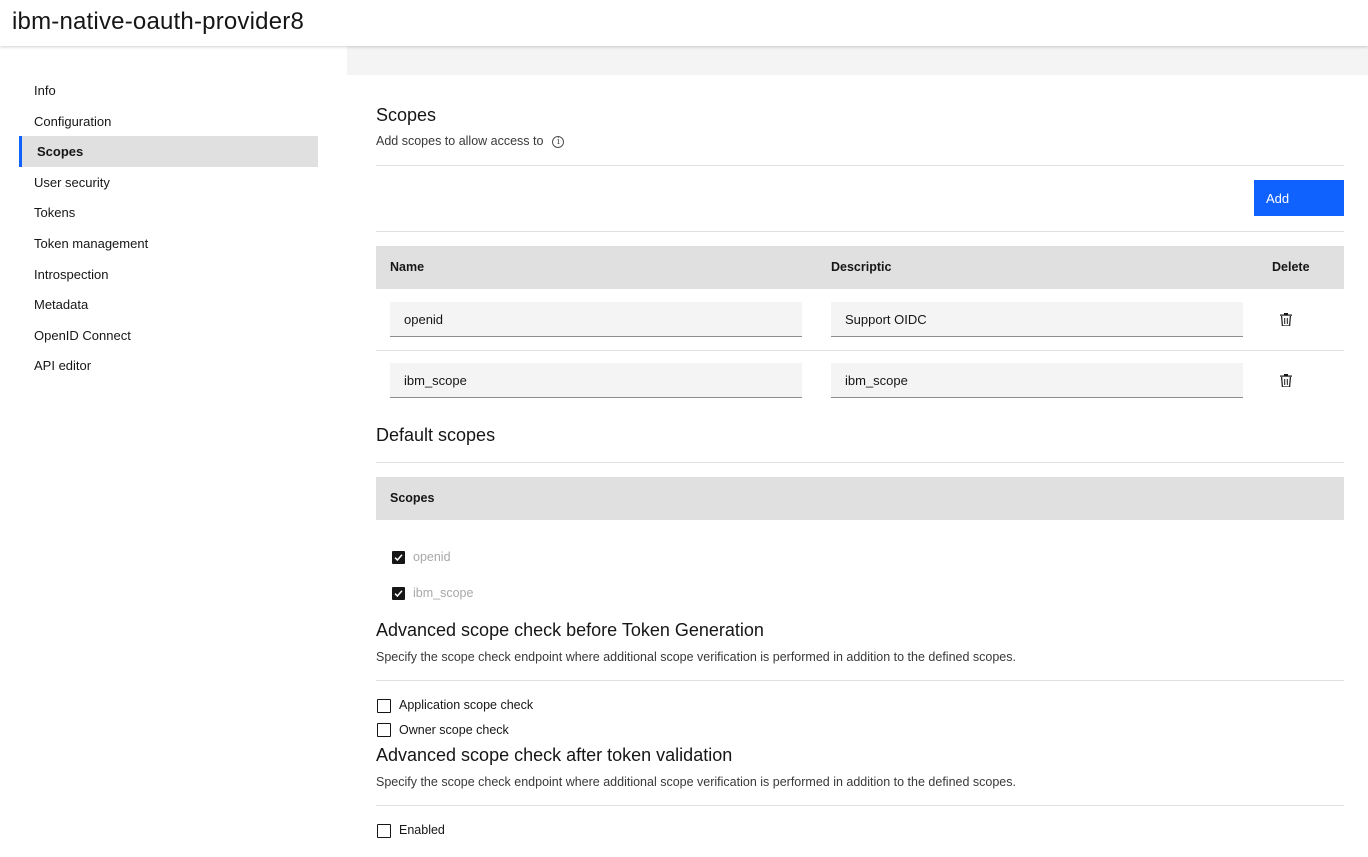  I want to click on default-scope-label: ibm_scope, so click(443, 593).